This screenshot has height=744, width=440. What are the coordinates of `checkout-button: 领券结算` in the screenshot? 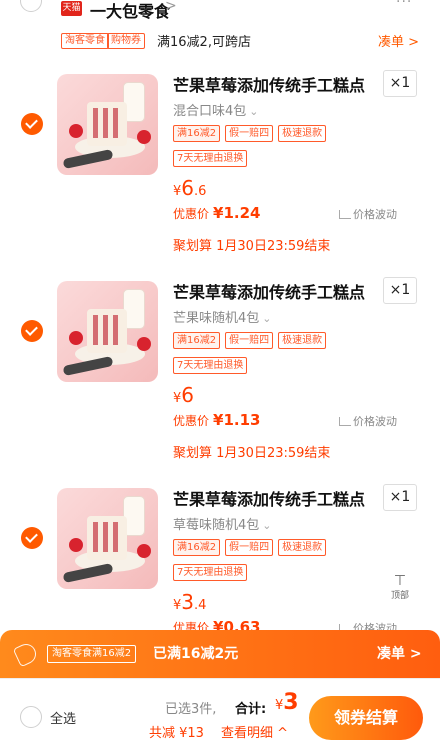 It's located at (366, 718).